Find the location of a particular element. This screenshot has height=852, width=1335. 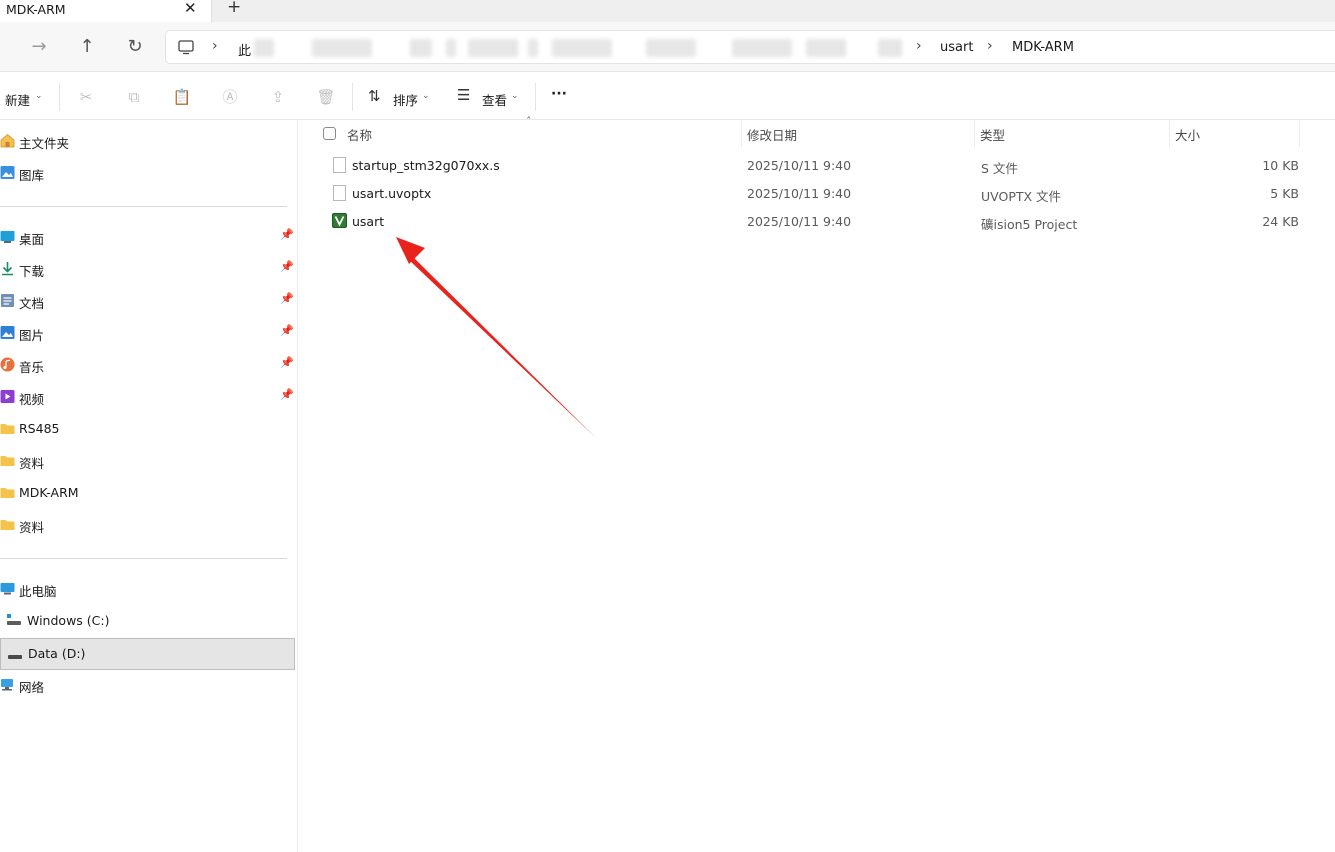

nav-label: Windows (C:) is located at coordinates (68, 620).